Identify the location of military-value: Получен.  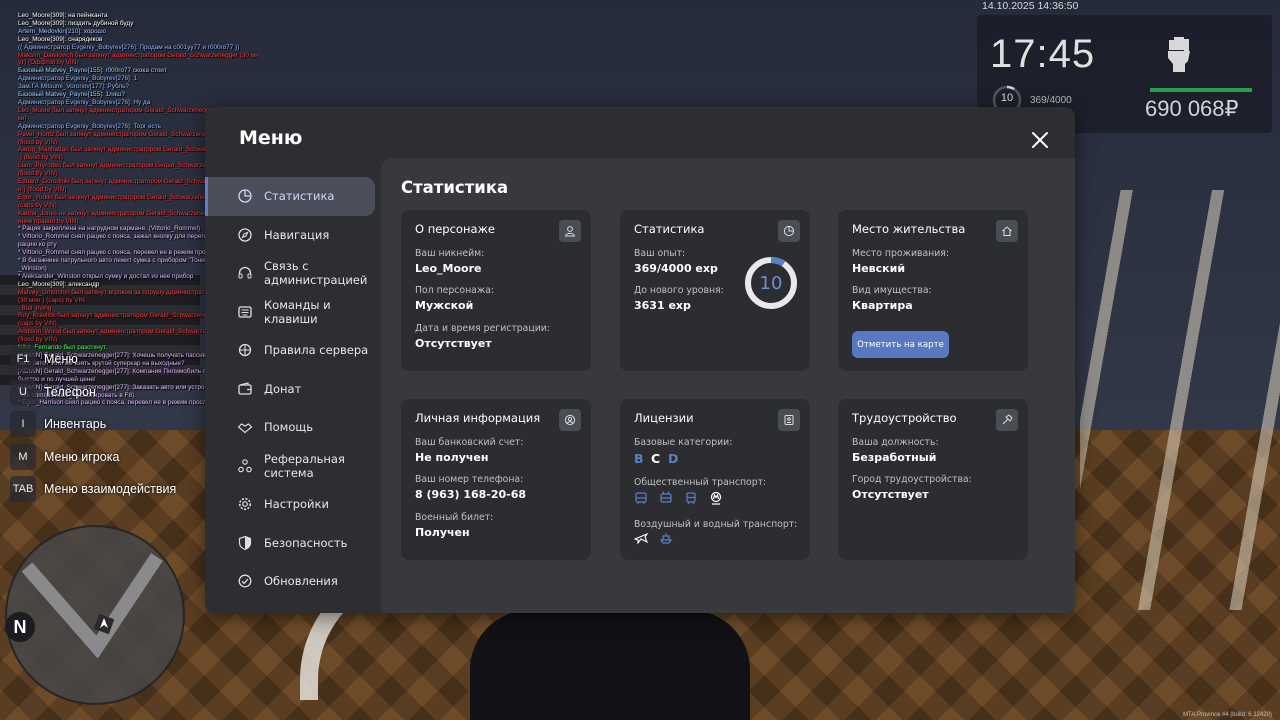
(442, 532).